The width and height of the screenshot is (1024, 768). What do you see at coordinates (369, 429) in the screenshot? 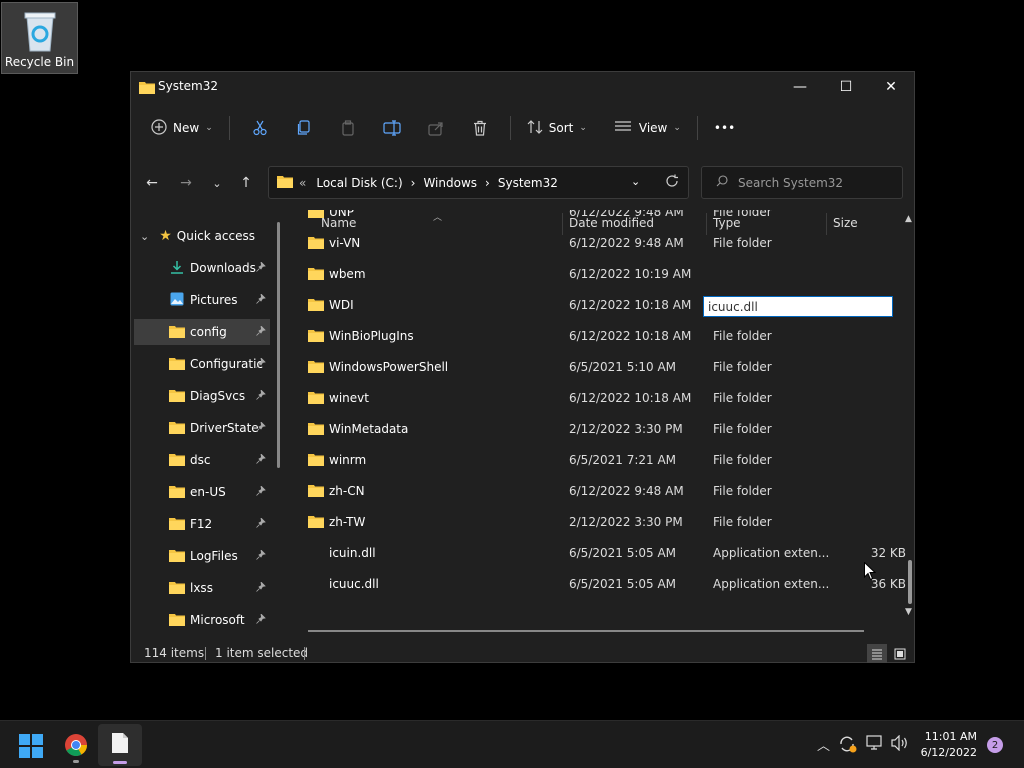
I see `file-name: WinMetadata` at bounding box center [369, 429].